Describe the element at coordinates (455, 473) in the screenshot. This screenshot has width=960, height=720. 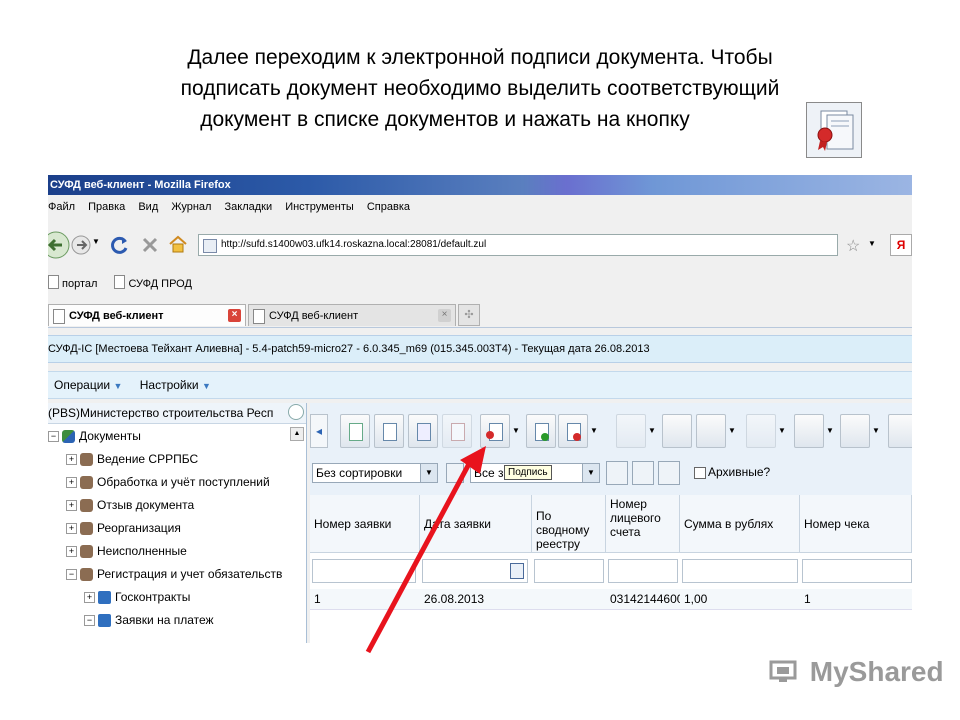
I see `sort-order-button` at that location.